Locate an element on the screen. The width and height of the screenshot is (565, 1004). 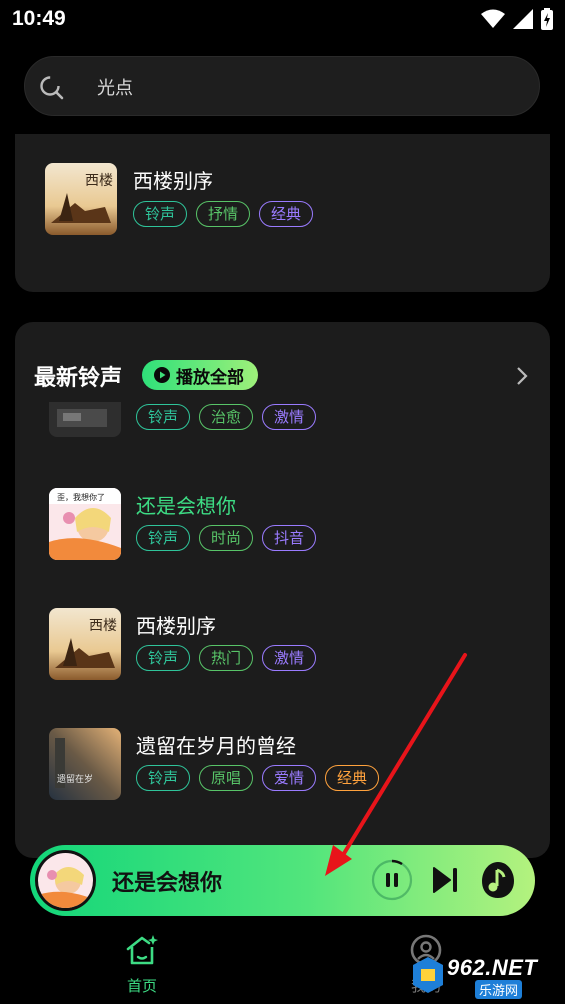
watermark-logo-icon is located at coordinates (428, 975).